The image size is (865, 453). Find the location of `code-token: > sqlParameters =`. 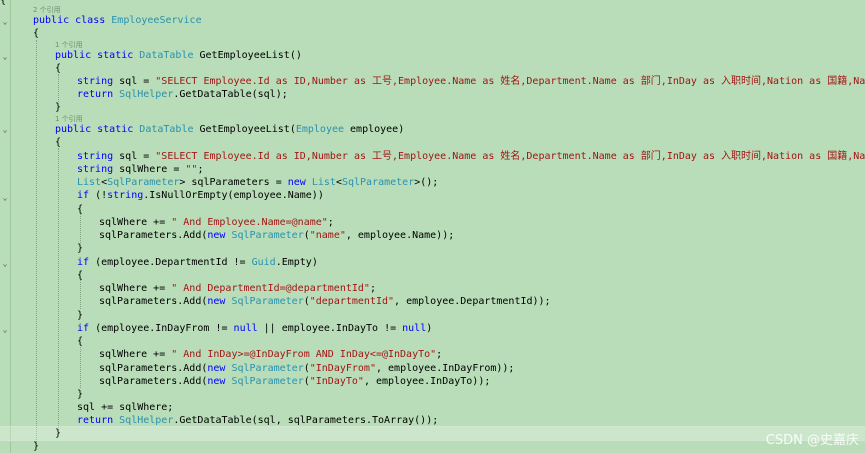

code-token: > sqlParameters = is located at coordinates (233, 182).